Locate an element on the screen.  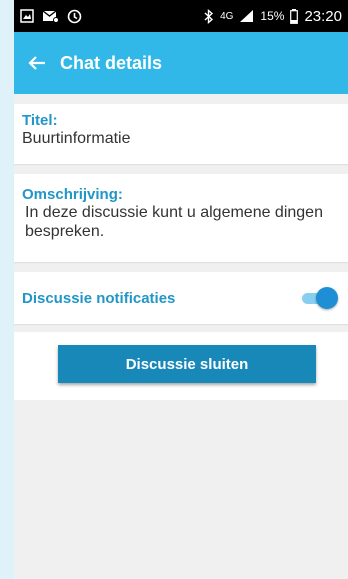
image-icon is located at coordinates (27, 16).